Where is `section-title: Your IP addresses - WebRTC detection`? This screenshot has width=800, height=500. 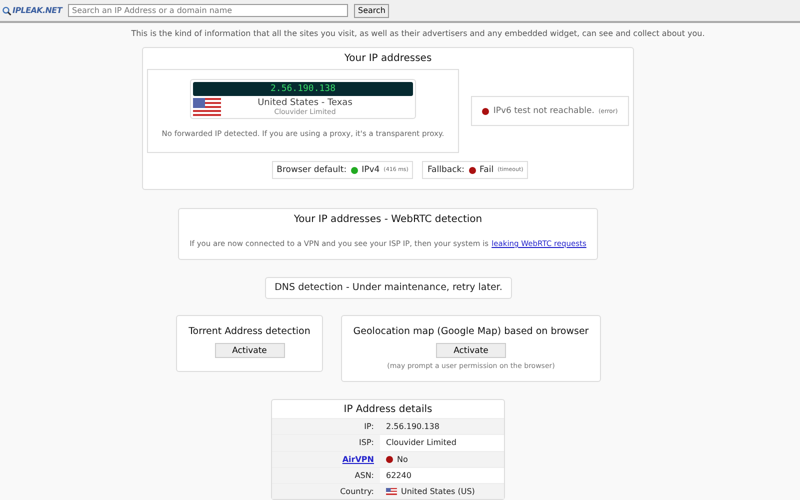
section-title: Your IP addresses - WebRTC detection is located at coordinates (388, 219).